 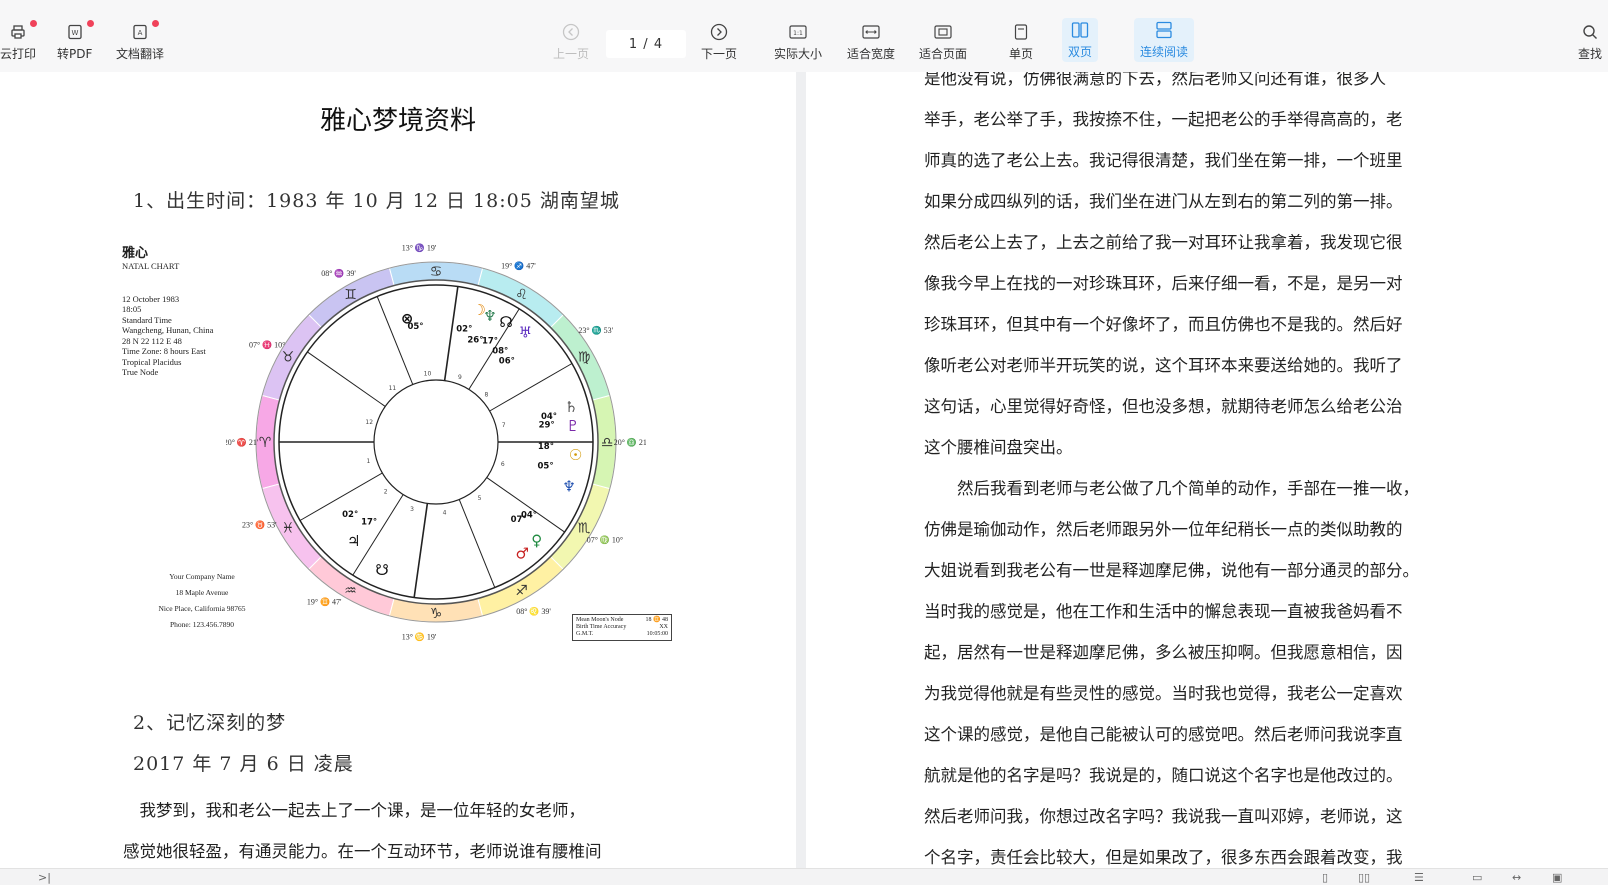 What do you see at coordinates (536, 540) in the screenshot?
I see `planet-glyph: ♀` at bounding box center [536, 540].